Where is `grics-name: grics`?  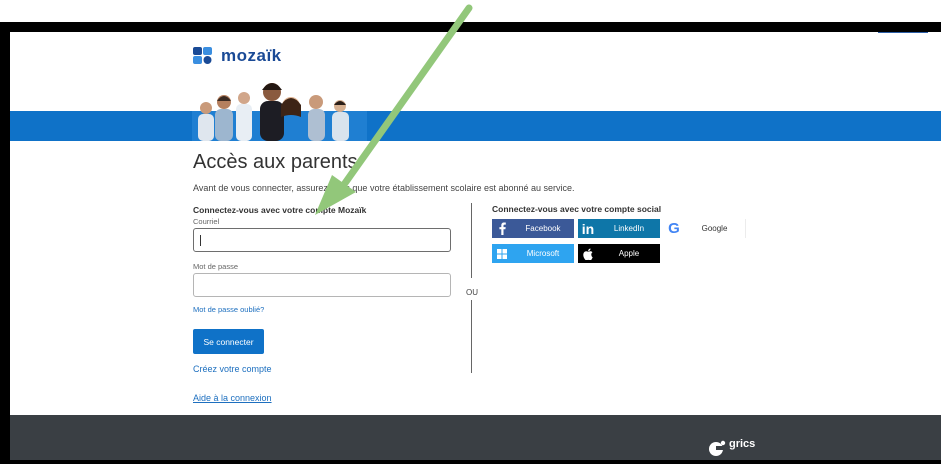
grics-name: grics is located at coordinates (742, 444).